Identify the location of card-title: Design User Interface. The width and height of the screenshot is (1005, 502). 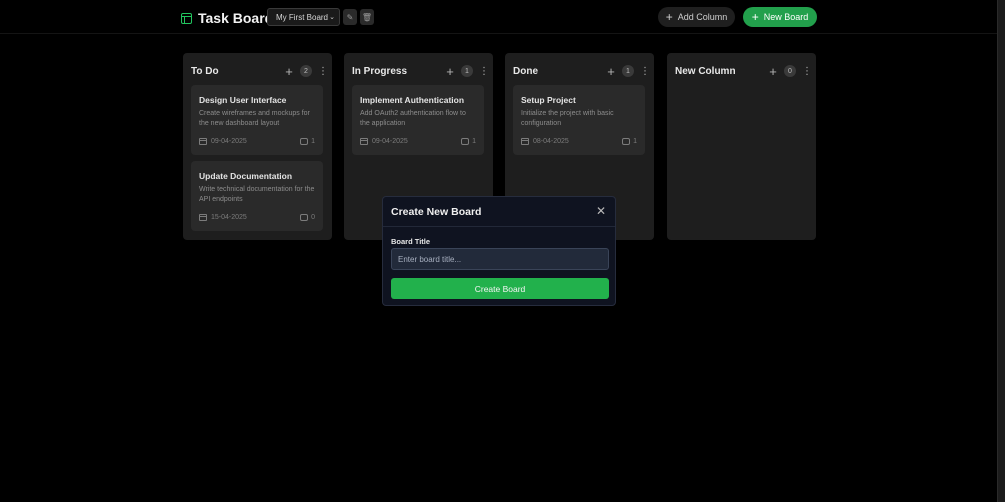
(243, 100).